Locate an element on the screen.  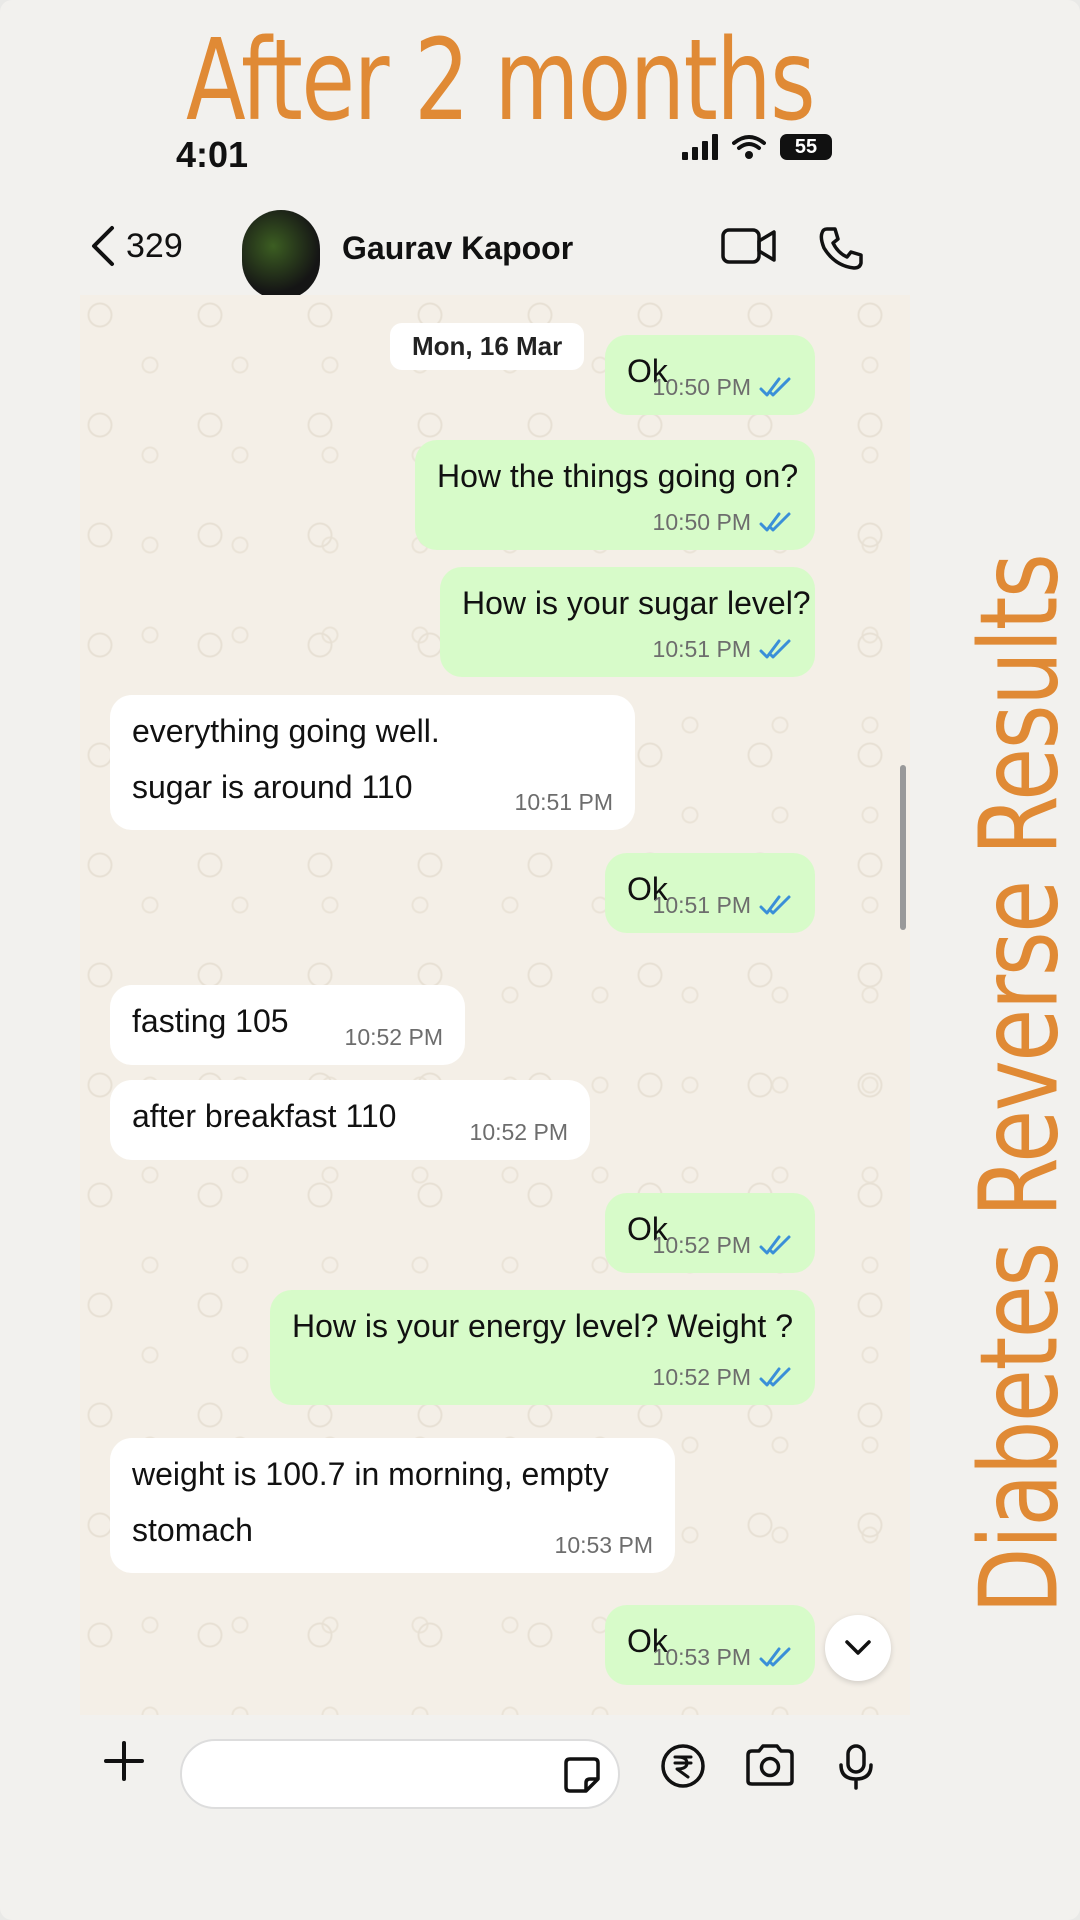
status-icons: 55 is located at coordinates (757, 147).